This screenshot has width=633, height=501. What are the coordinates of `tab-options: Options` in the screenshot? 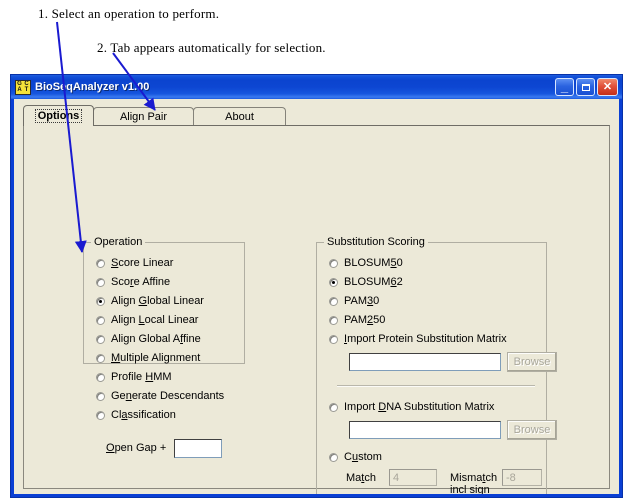 It's located at (58, 115).